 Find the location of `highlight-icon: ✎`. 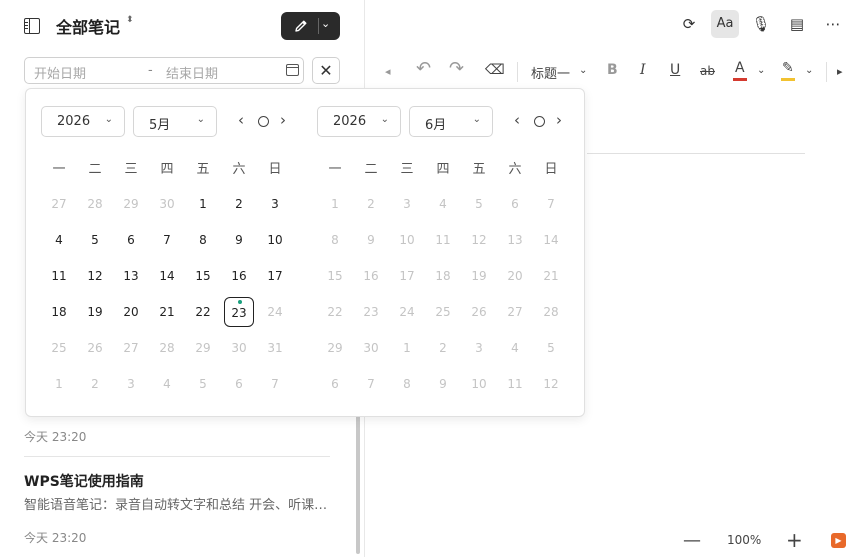

highlight-icon: ✎ is located at coordinates (788, 68).